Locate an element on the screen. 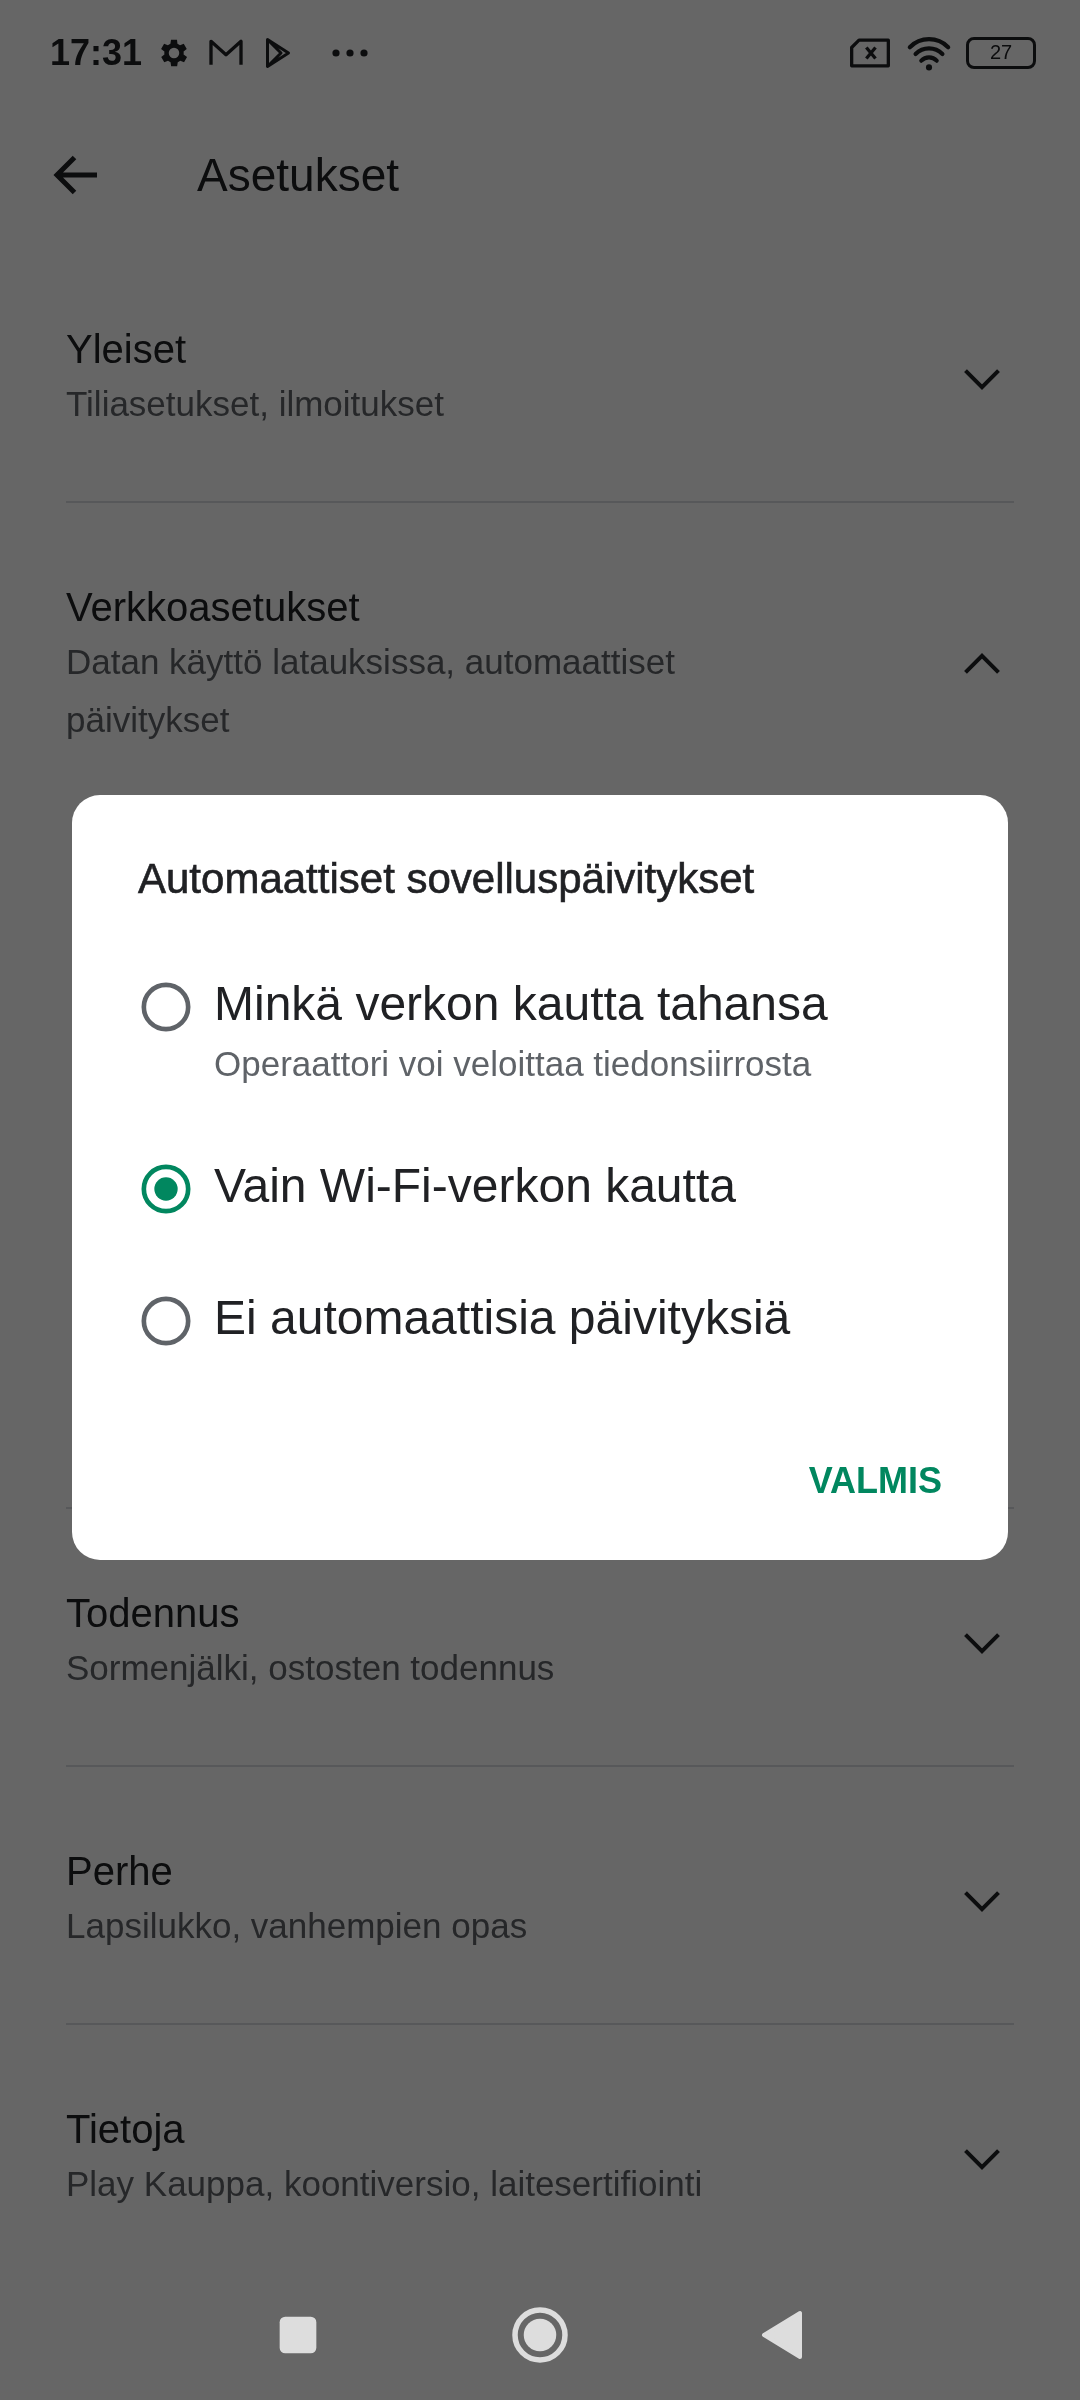 This screenshot has height=2400, width=1080. section-subtitle: Lapsilukko, vanhempien opas is located at coordinates (297, 1926).